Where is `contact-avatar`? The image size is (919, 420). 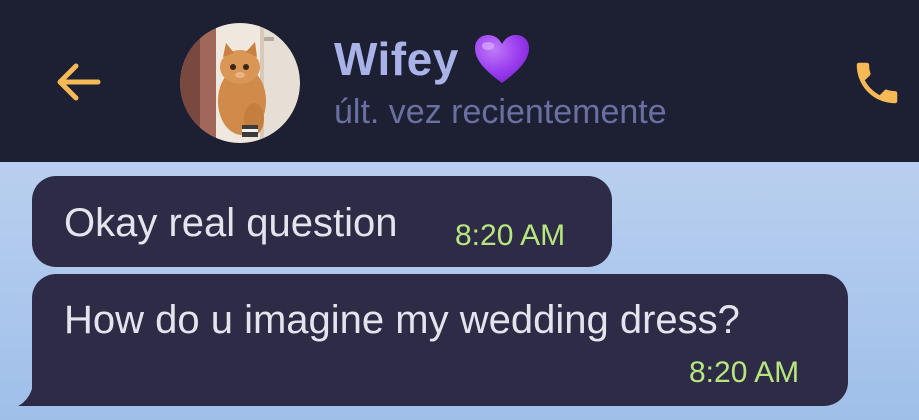
contact-avatar is located at coordinates (240, 83).